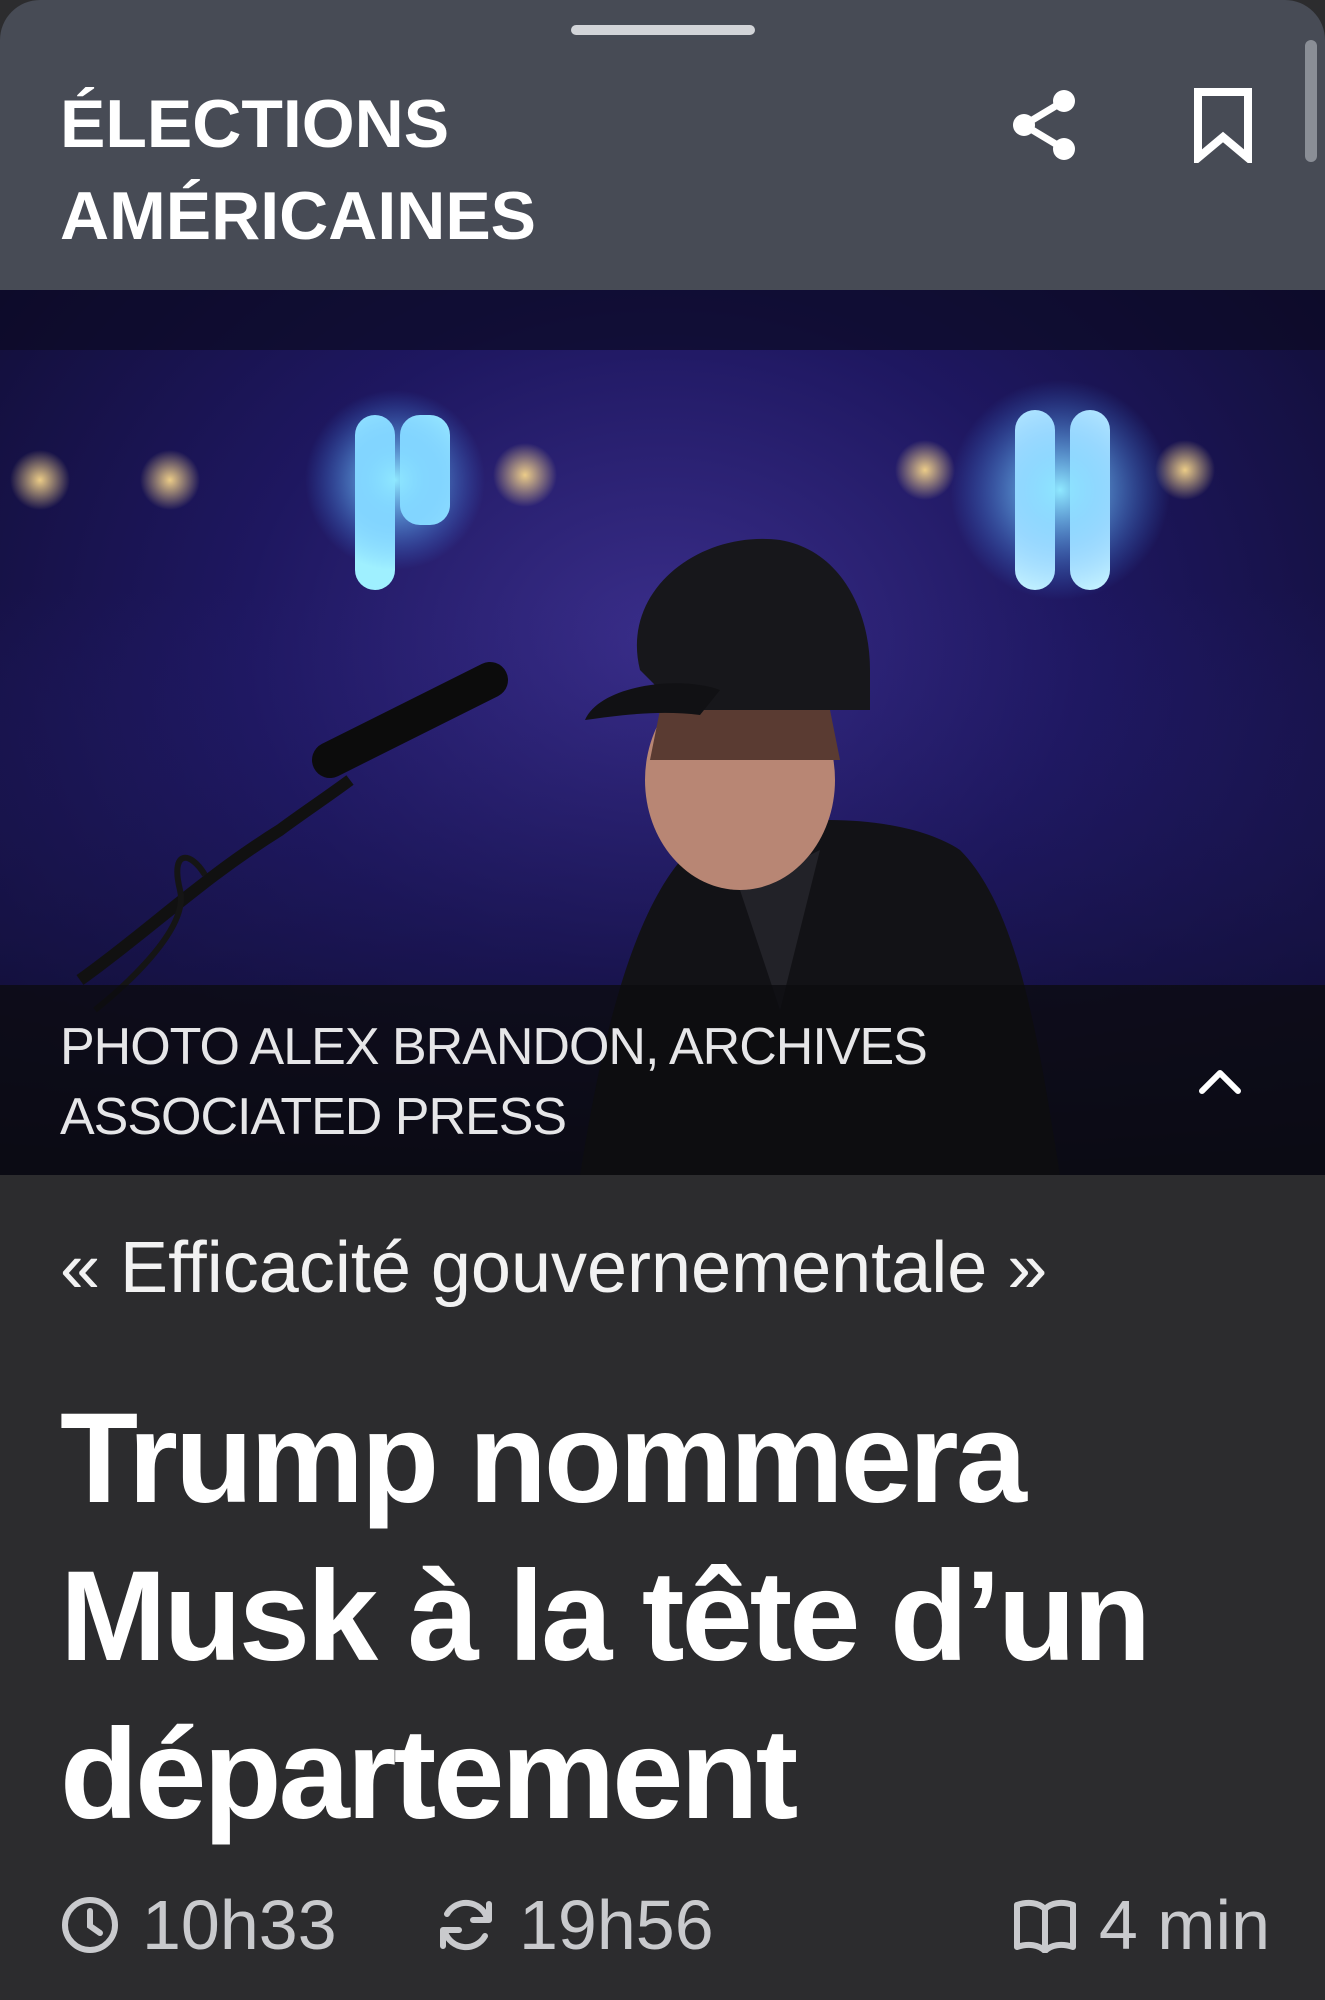 The width and height of the screenshot is (1325, 2000). I want to click on section-title: ÉLECTIONS AMÉRICAINES, so click(298, 170).